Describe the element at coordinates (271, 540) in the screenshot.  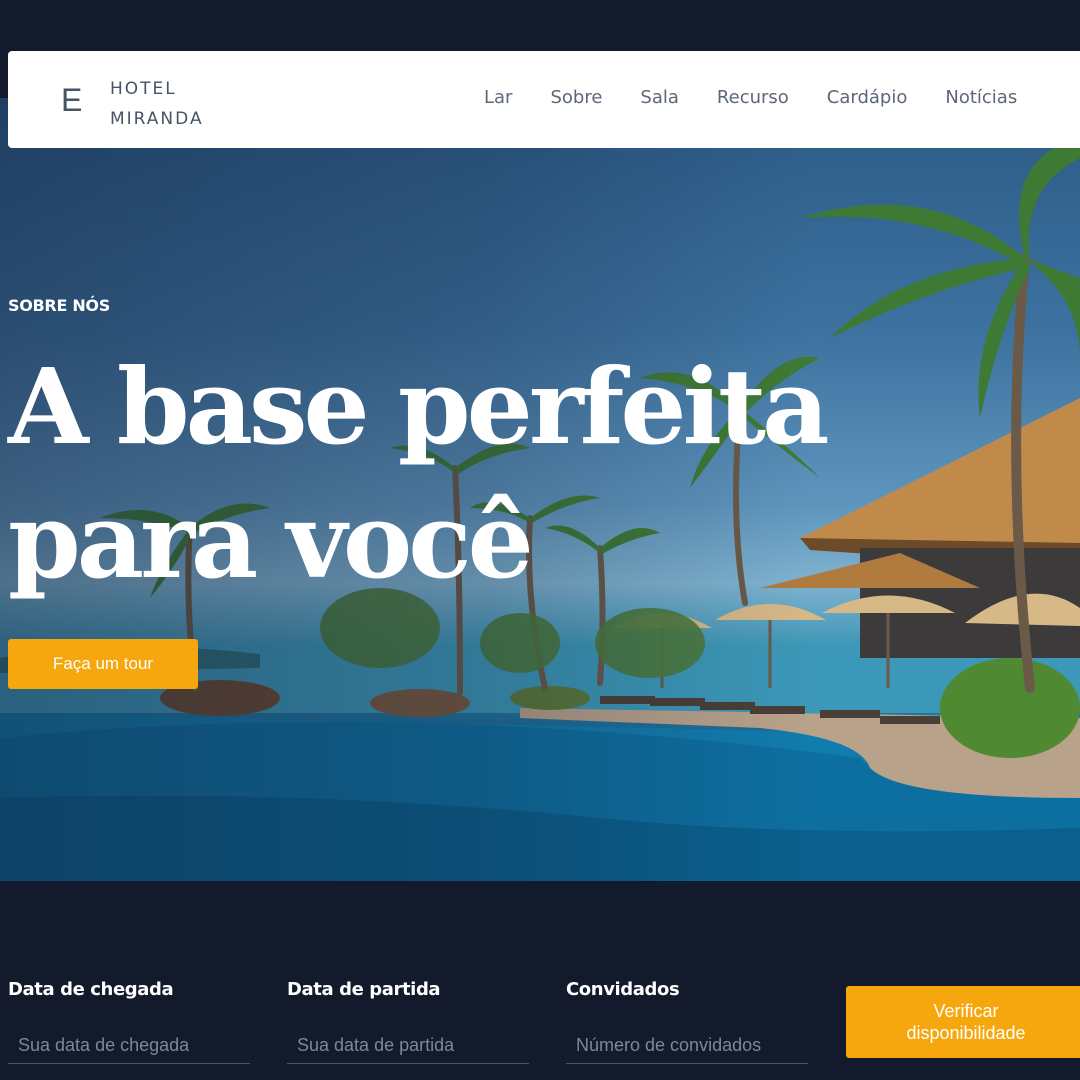
I see `hero-headline-line-2: para você` at that location.